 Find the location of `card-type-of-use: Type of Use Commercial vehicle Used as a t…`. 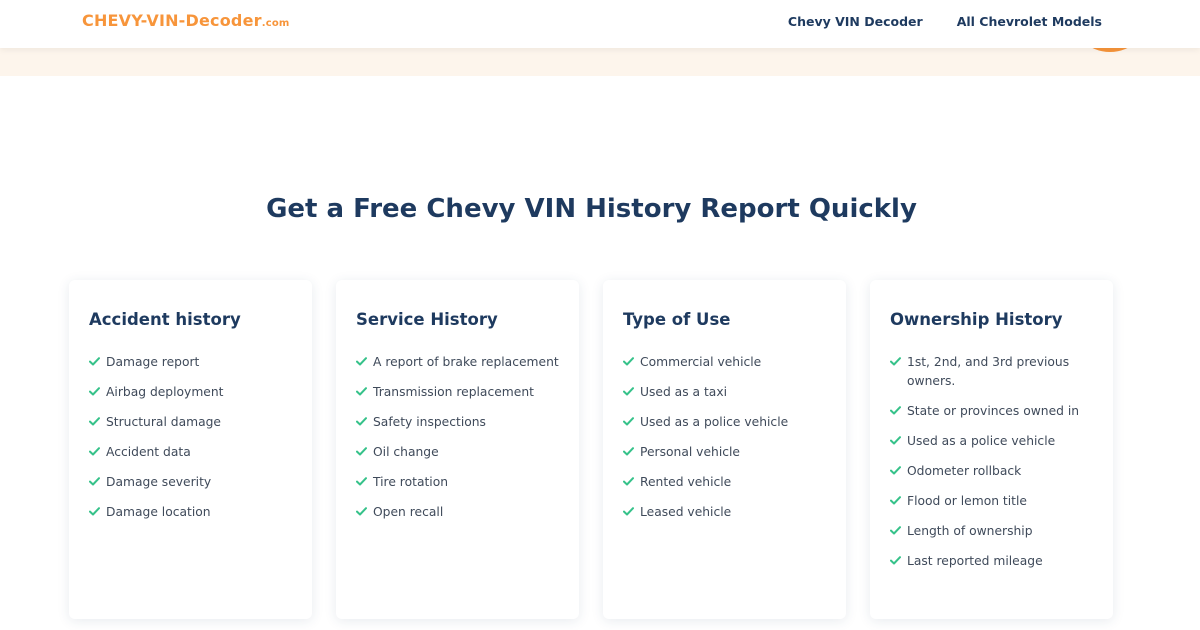

card-type-of-use: Type of Use Commercial vehicle Used as a t… is located at coordinates (724, 449).